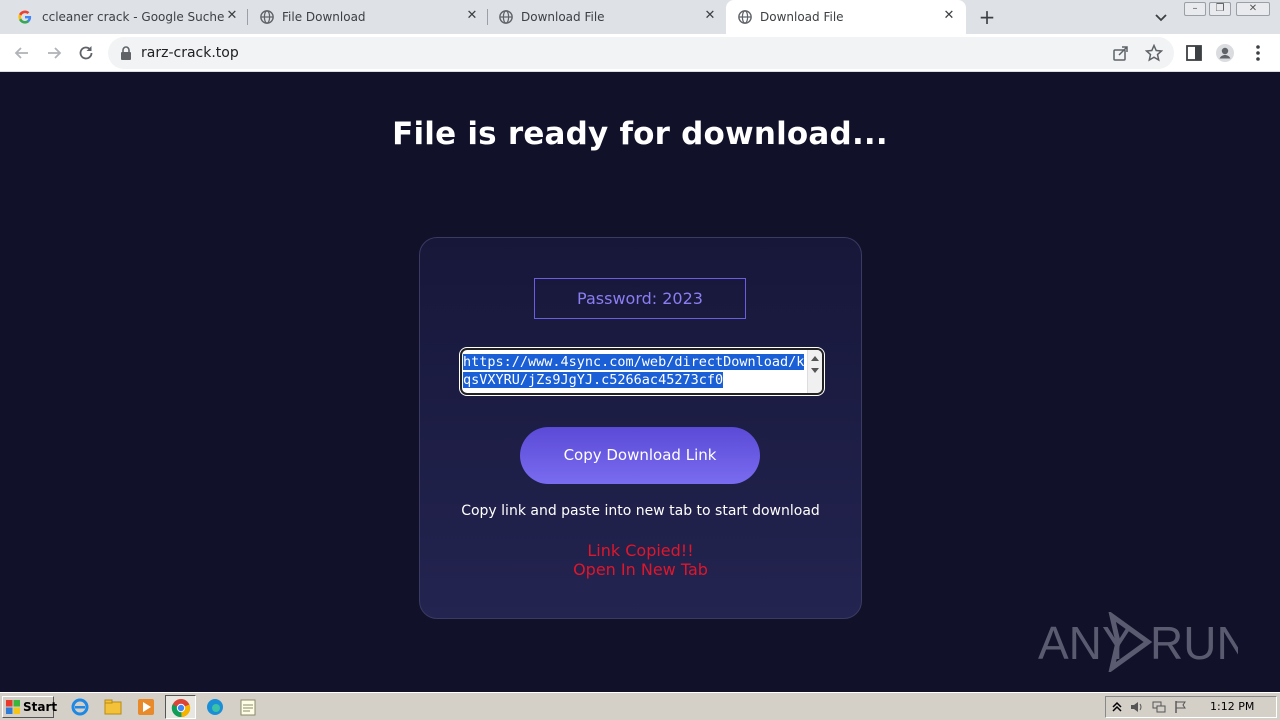 The width and height of the screenshot is (1280, 720). Describe the element at coordinates (126, 53) in the screenshot. I see `lock-icon` at that location.